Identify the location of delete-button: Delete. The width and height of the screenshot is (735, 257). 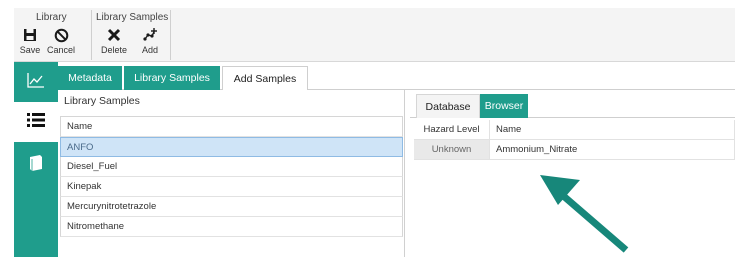
(114, 43).